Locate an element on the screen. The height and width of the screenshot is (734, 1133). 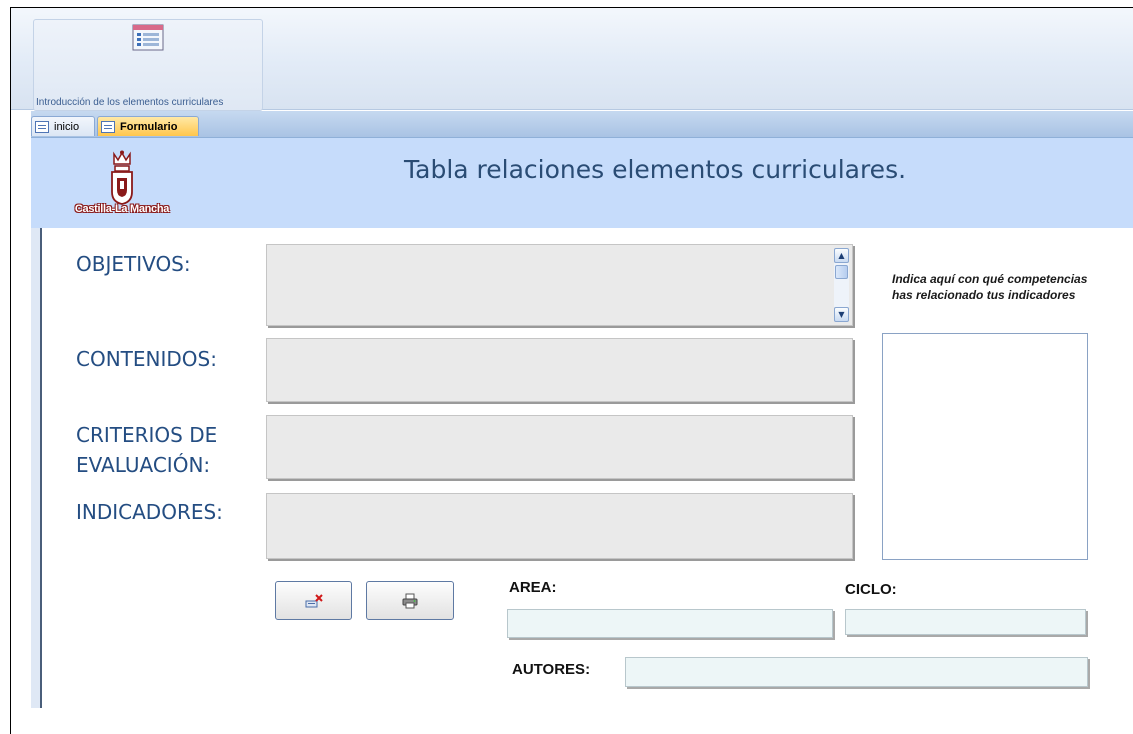
scroll-down-icon: ▼ is located at coordinates (841, 314).